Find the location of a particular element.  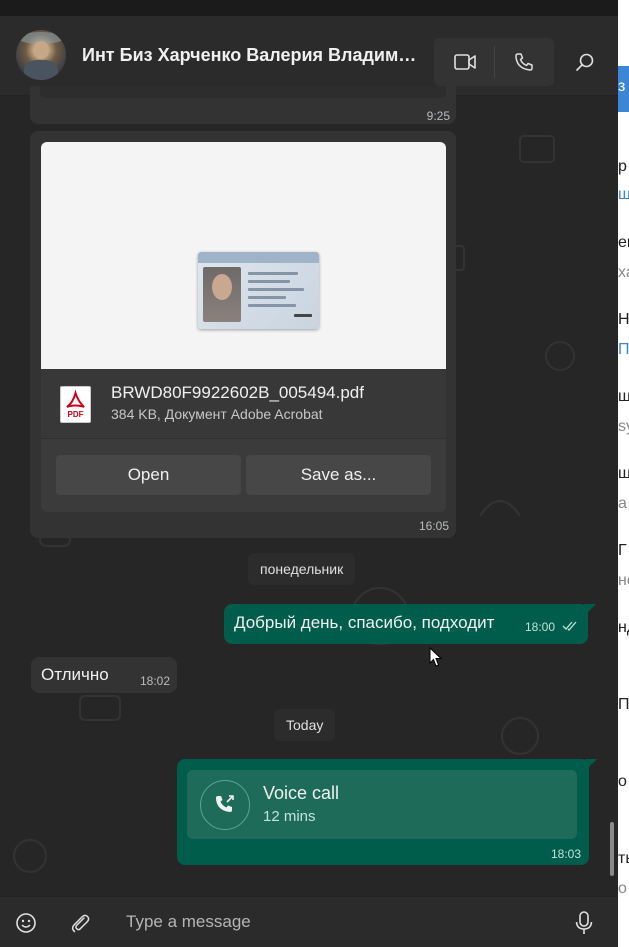

chat-scrollbar is located at coordinates (612, 849).